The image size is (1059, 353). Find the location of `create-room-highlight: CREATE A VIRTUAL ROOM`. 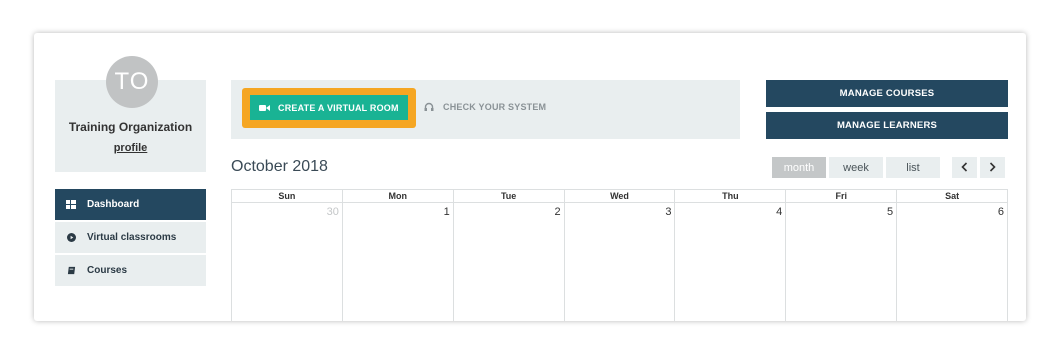

create-room-highlight: CREATE A VIRTUAL ROOM is located at coordinates (329, 108).